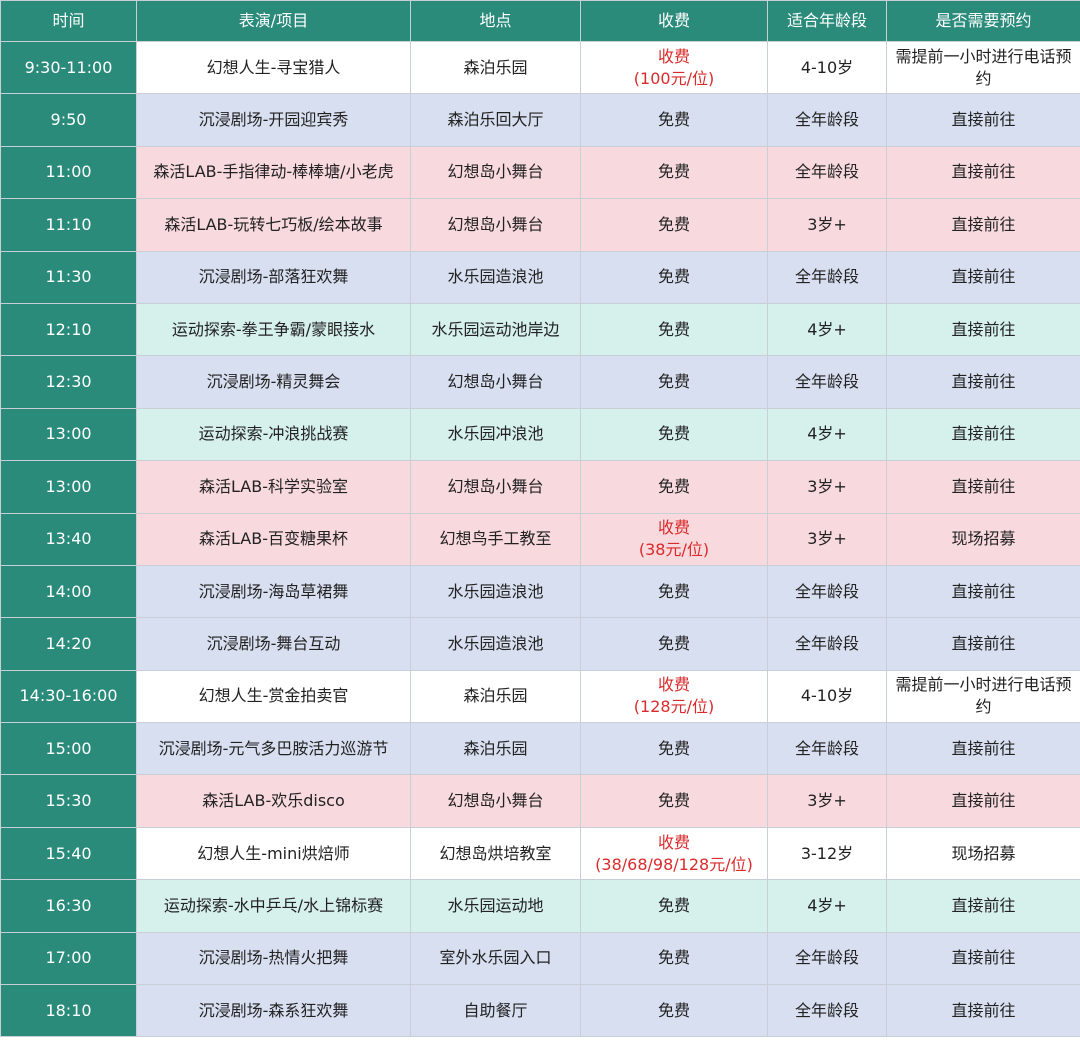 This screenshot has width=1080, height=1047. I want to click on cell-time: 11:30, so click(68, 277).